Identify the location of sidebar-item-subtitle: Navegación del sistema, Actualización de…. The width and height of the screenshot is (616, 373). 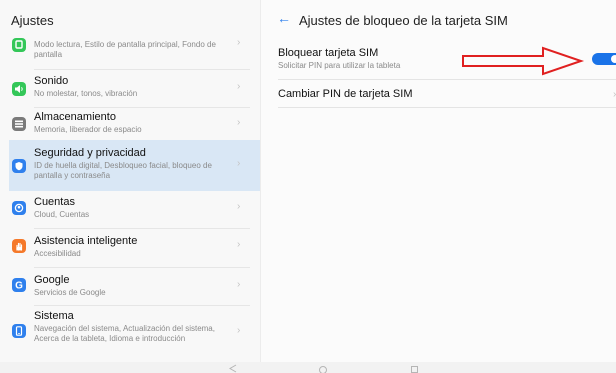
(124, 333).